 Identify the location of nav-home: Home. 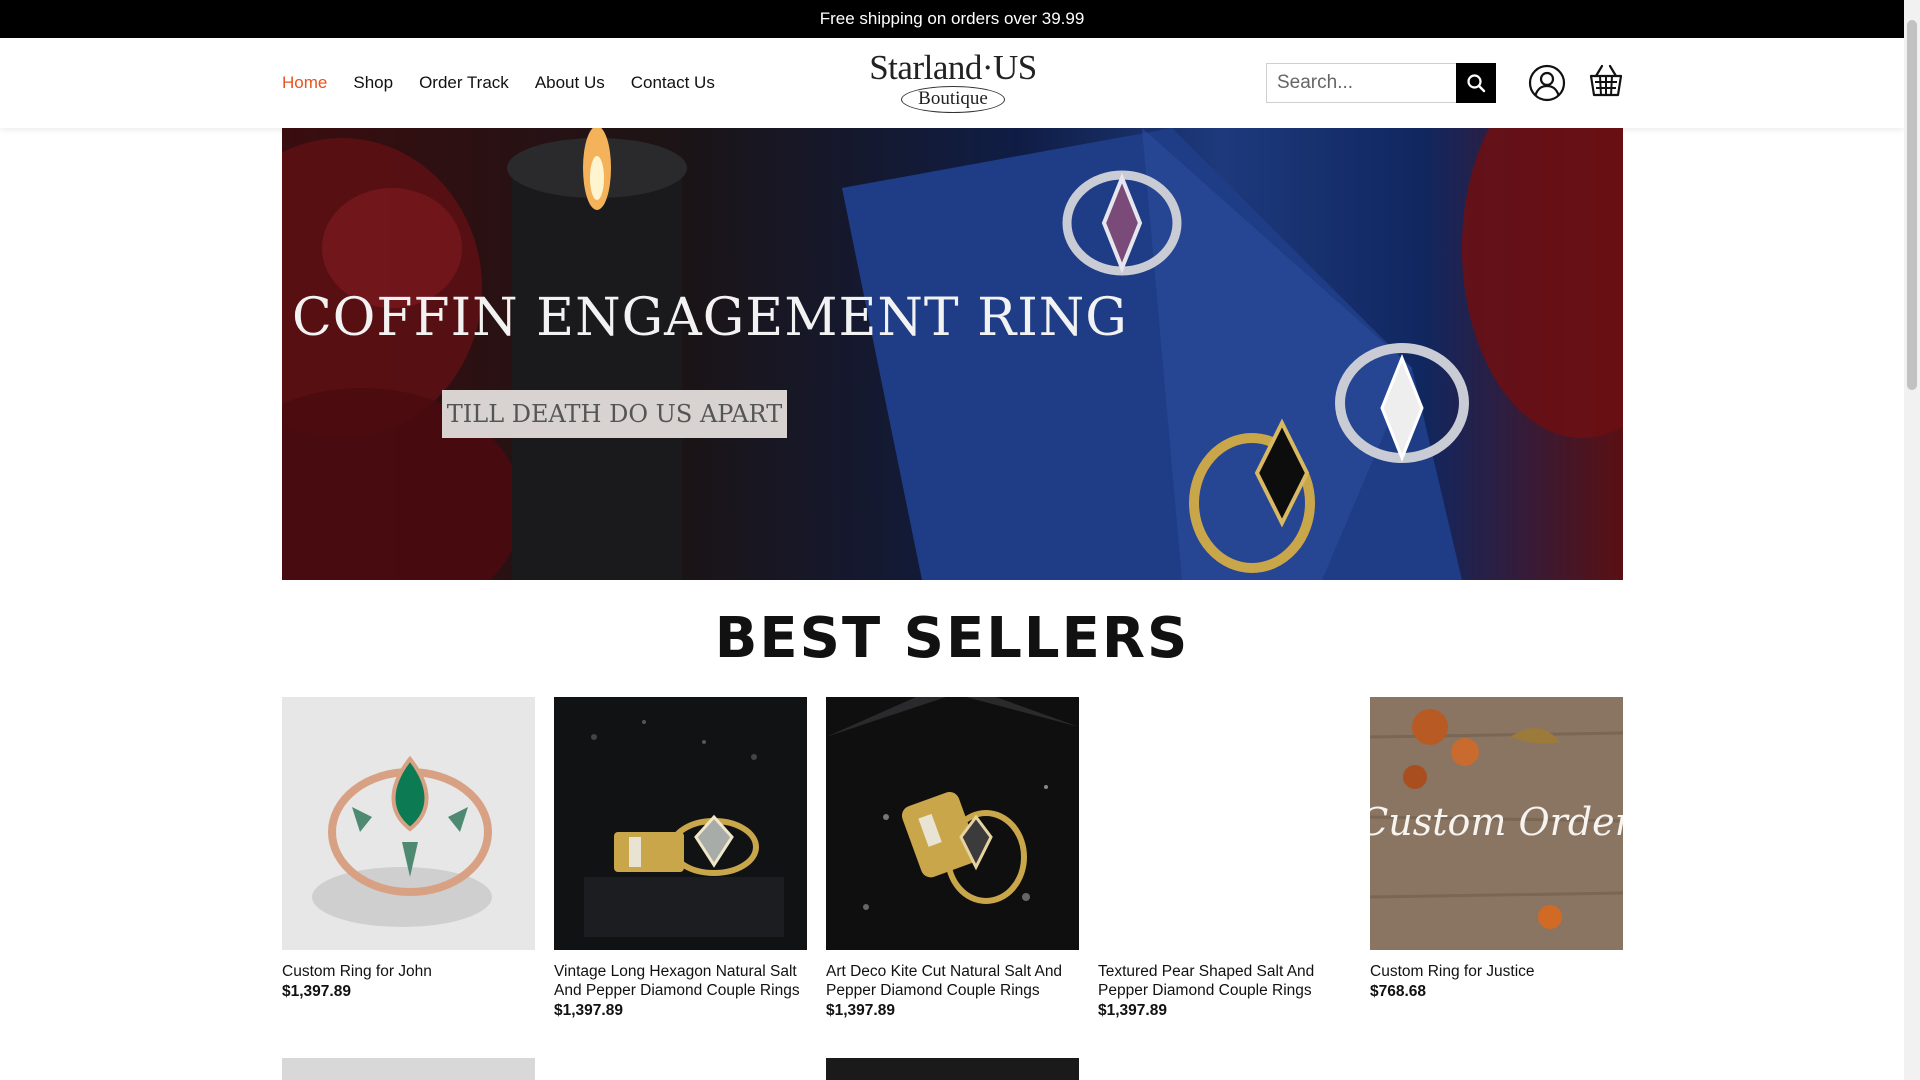
(304, 83).